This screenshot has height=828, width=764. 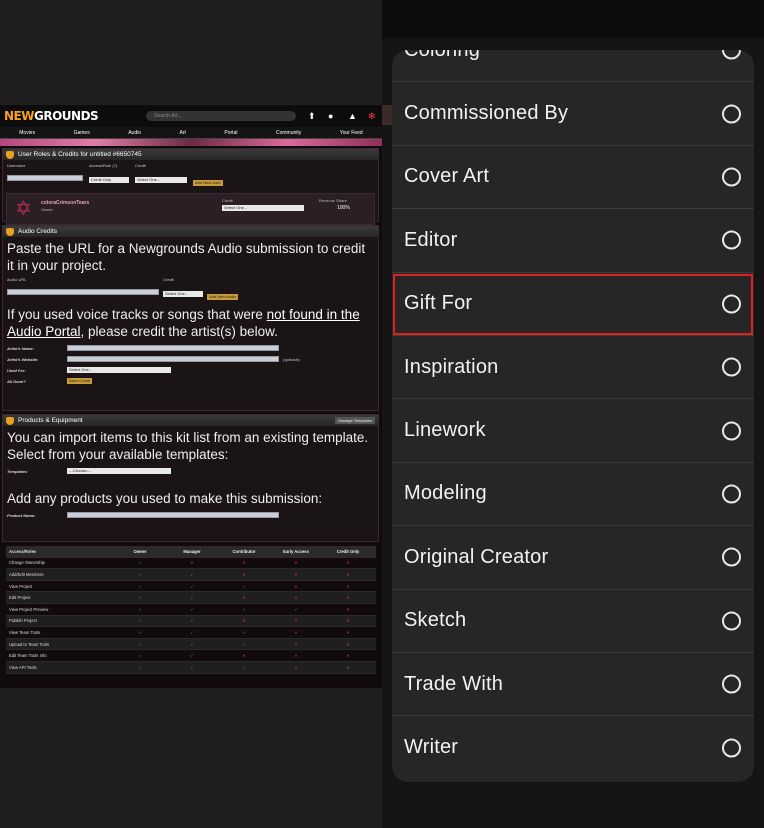 What do you see at coordinates (21, 586) in the screenshot?
I see `table-row-label: View Project` at bounding box center [21, 586].